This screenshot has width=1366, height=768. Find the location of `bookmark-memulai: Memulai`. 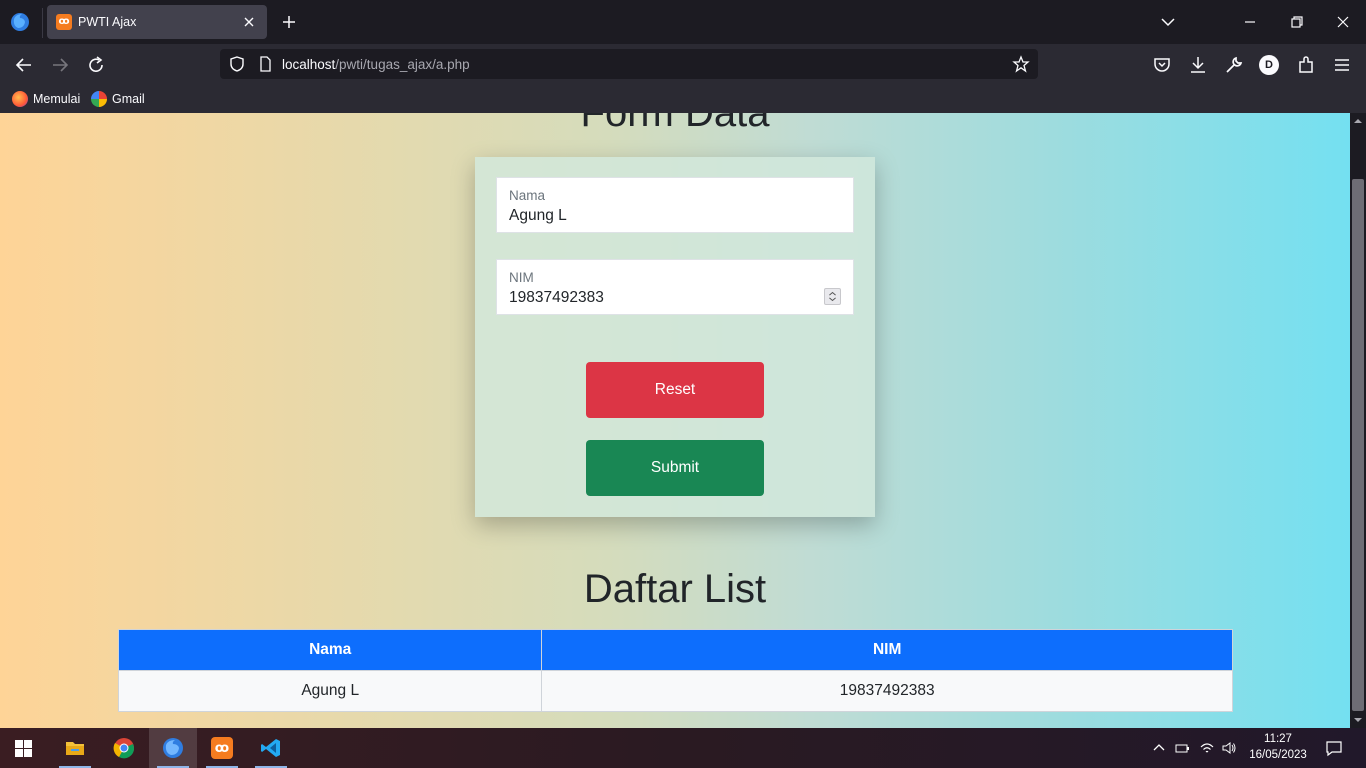

bookmark-memulai: Memulai is located at coordinates (46, 99).